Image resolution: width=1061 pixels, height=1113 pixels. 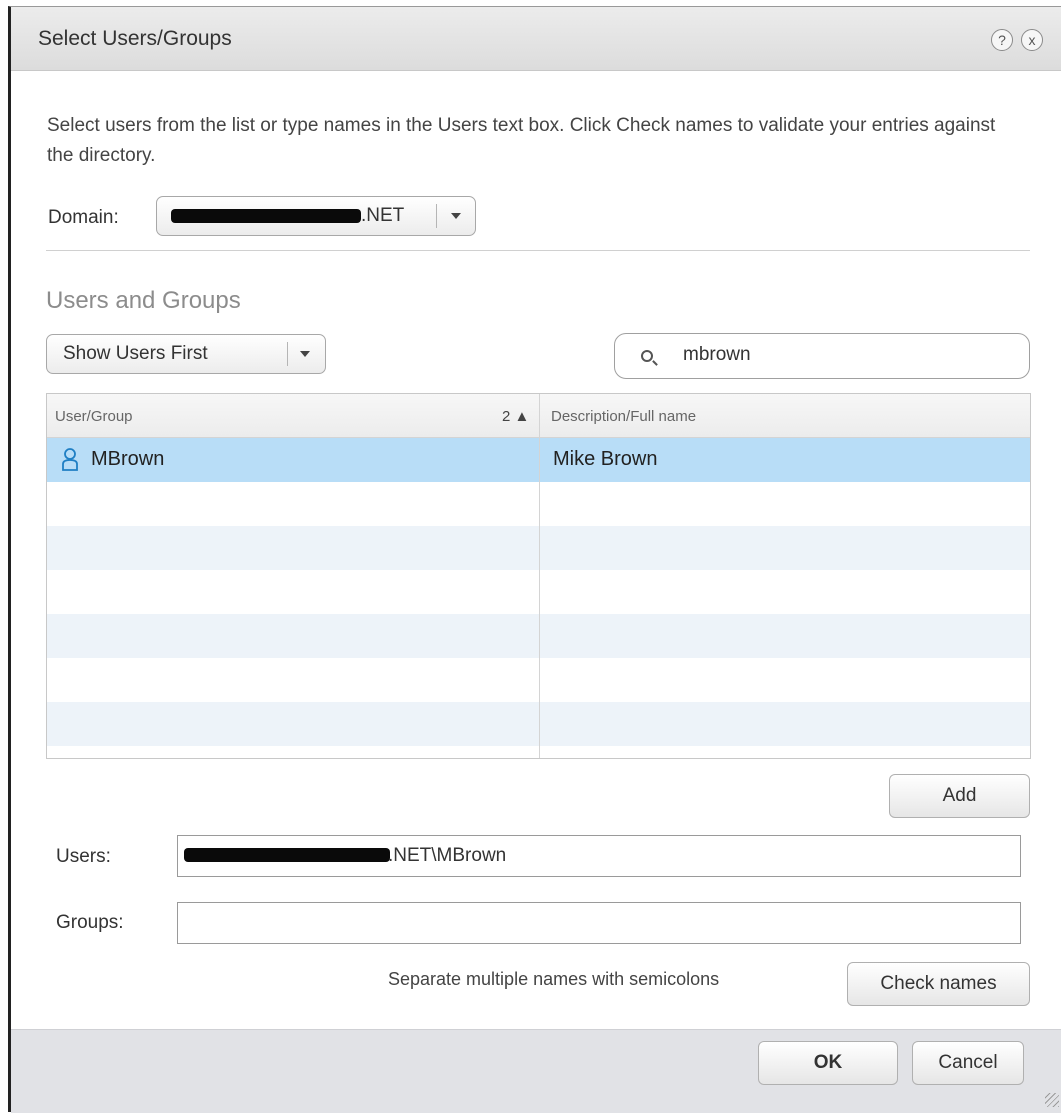 What do you see at coordinates (70, 459) in the screenshot?
I see `user-icon` at bounding box center [70, 459].